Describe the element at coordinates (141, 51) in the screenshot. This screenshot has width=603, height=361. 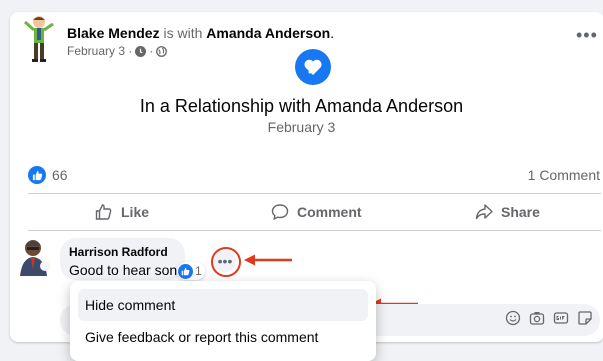
I see `clock-icon` at that location.